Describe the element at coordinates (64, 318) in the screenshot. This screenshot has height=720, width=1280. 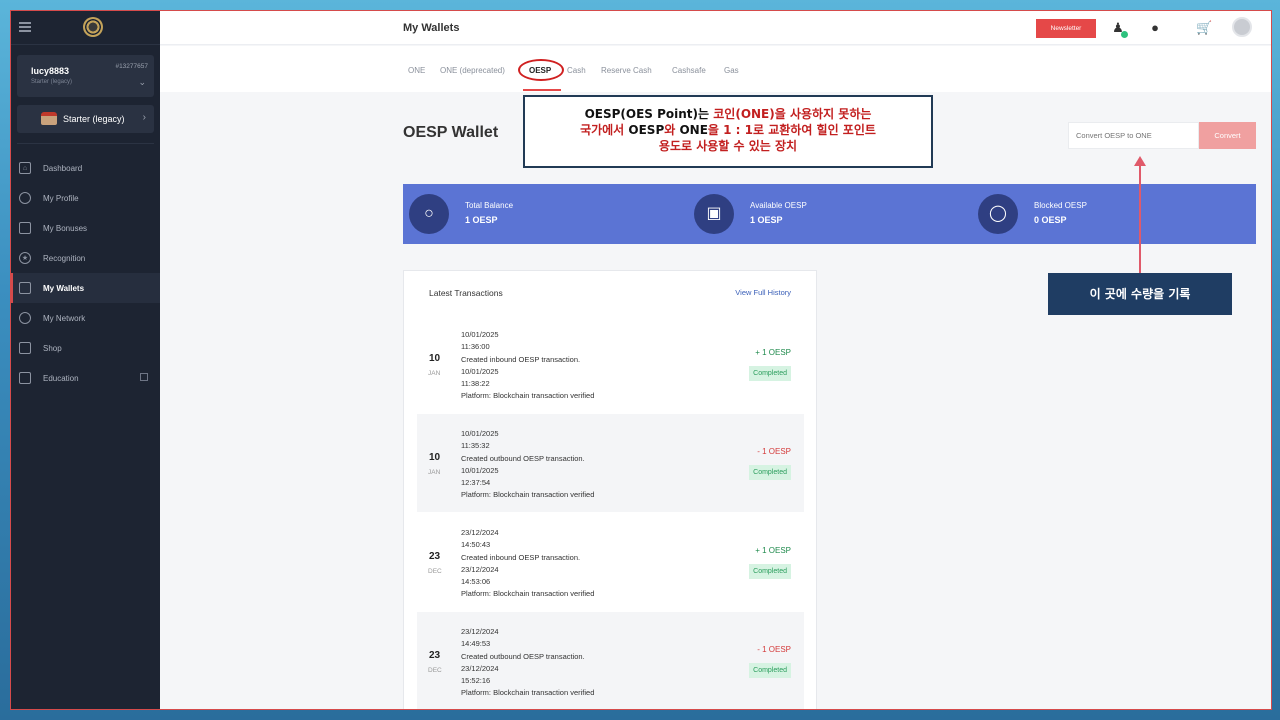
I see `sidebar-item-label: My Network` at that location.